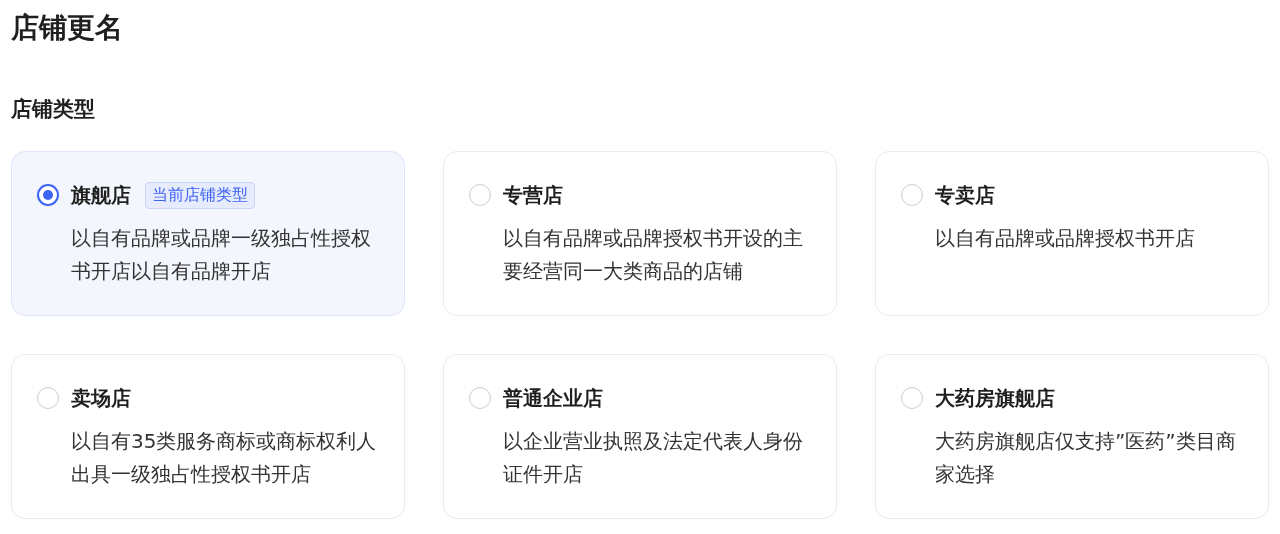  What do you see at coordinates (48, 195) in the screenshot?
I see `radio-button` at bounding box center [48, 195].